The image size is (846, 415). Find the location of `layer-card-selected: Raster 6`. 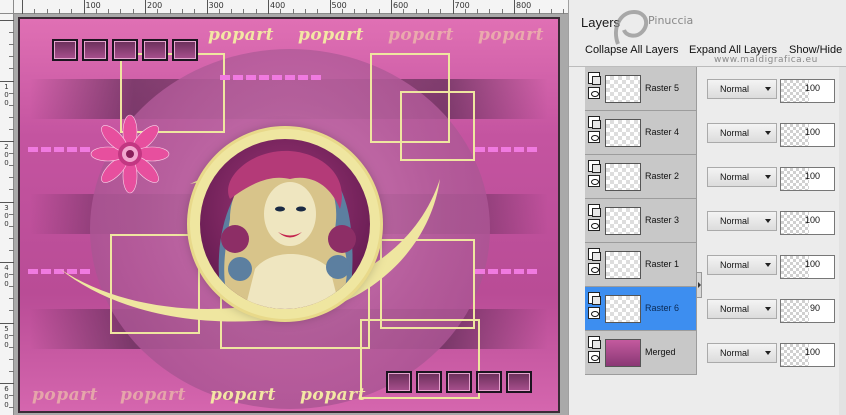

layer-card-selected: Raster 6 is located at coordinates (641, 309).